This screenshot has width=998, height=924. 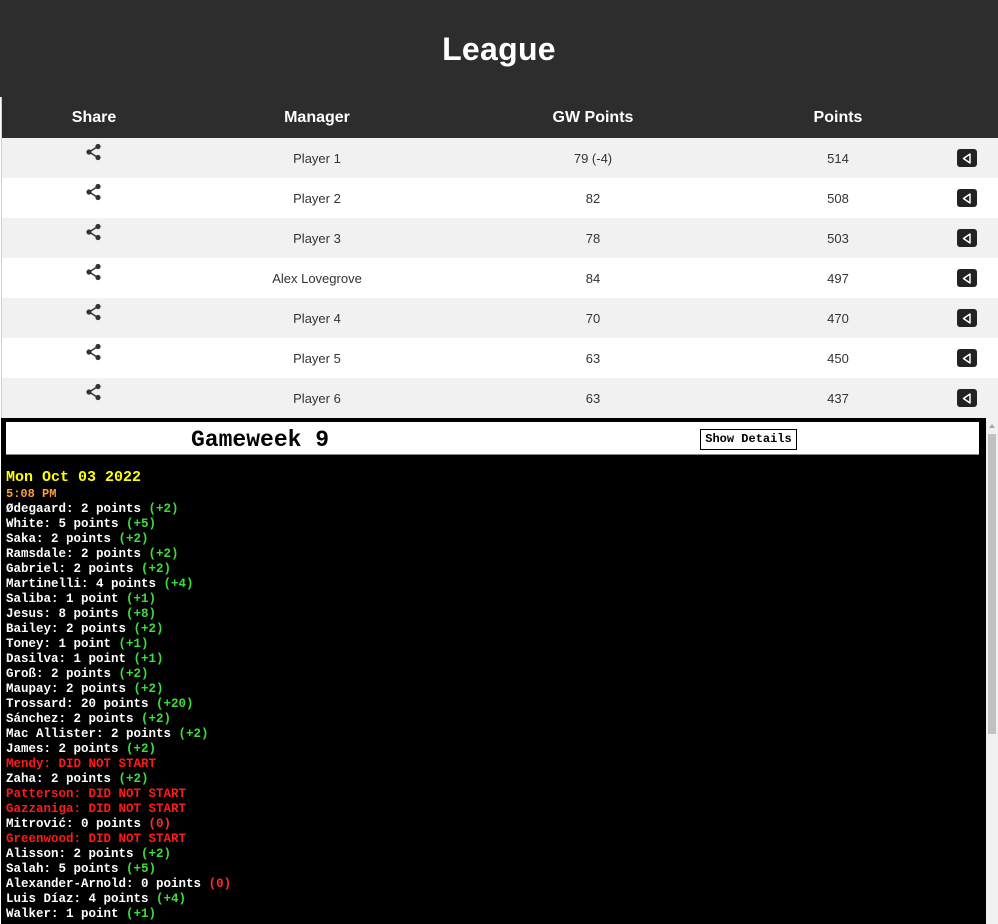 What do you see at coordinates (96, 839) in the screenshot?
I see `log-line-text: Greenwood: DID NOT START` at bounding box center [96, 839].